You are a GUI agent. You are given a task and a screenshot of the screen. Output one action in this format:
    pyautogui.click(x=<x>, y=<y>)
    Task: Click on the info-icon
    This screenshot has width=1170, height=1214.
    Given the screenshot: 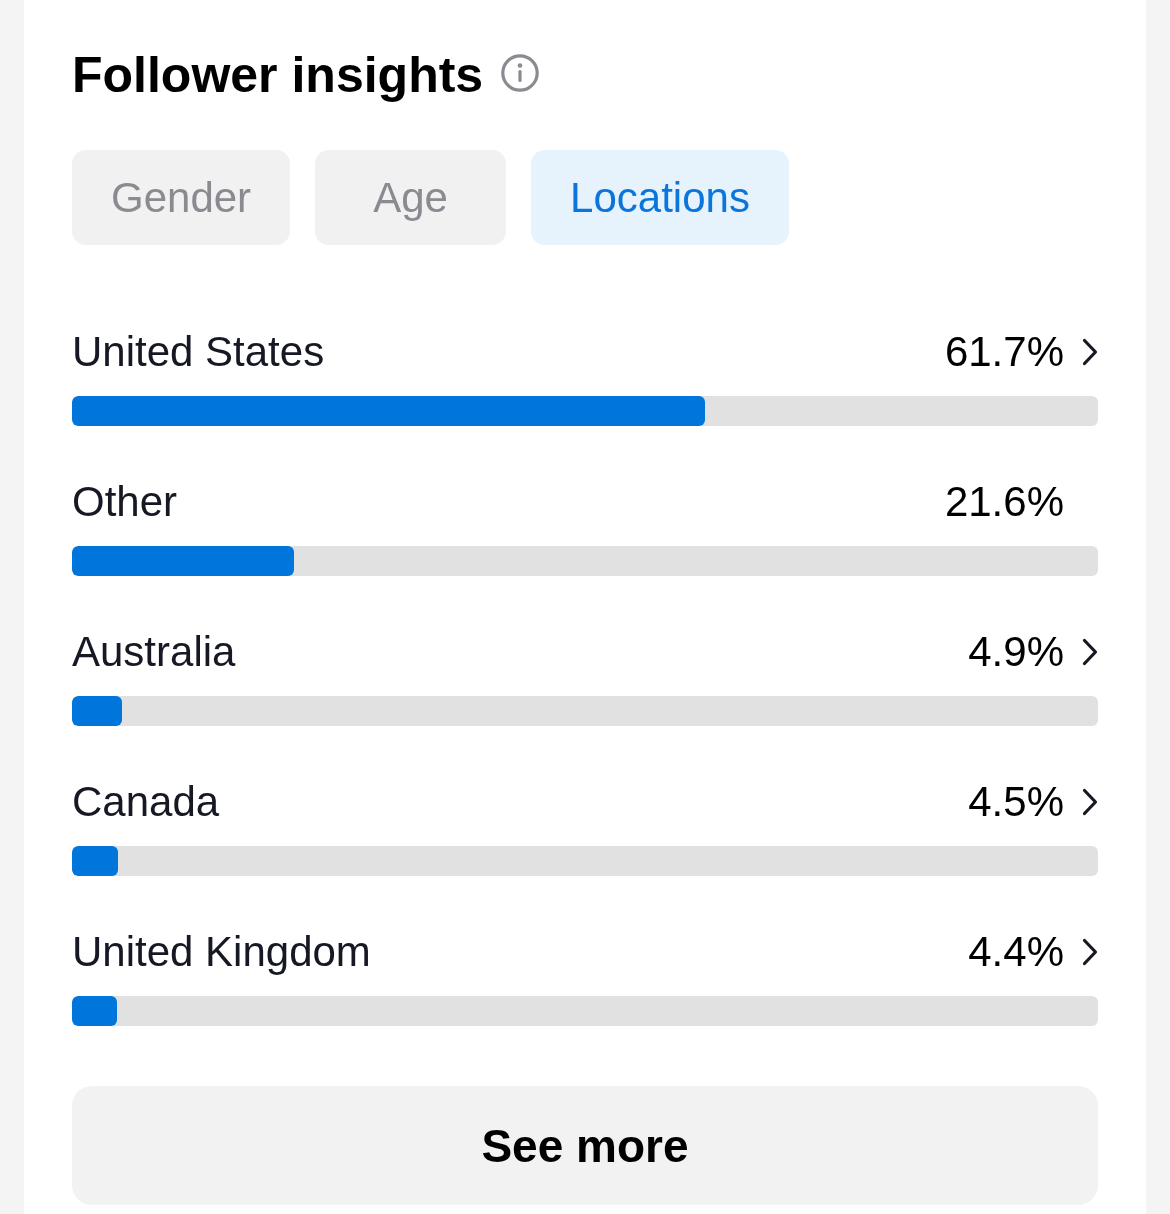 What is the action you would take?
    pyautogui.click(x=520, y=73)
    